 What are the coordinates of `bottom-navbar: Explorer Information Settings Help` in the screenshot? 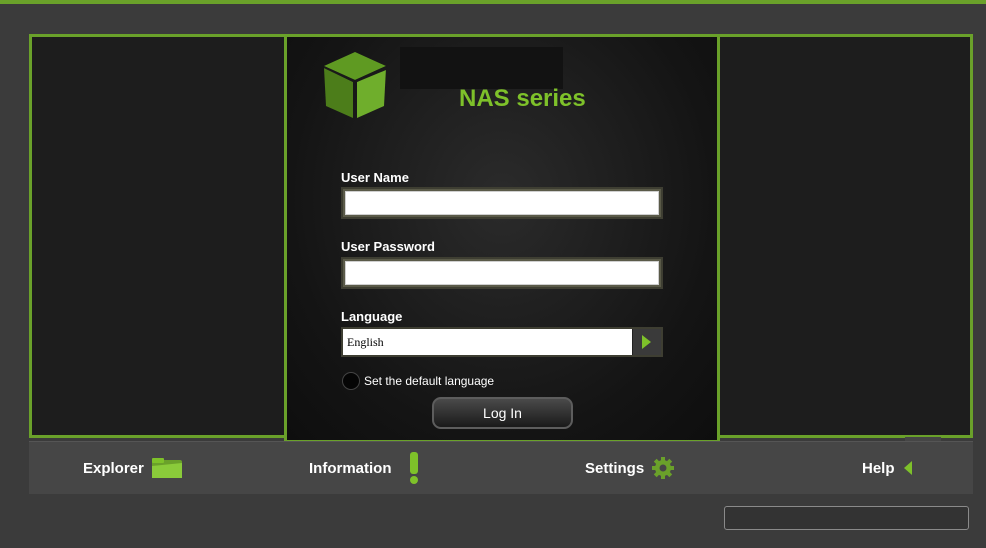 It's located at (501, 467).